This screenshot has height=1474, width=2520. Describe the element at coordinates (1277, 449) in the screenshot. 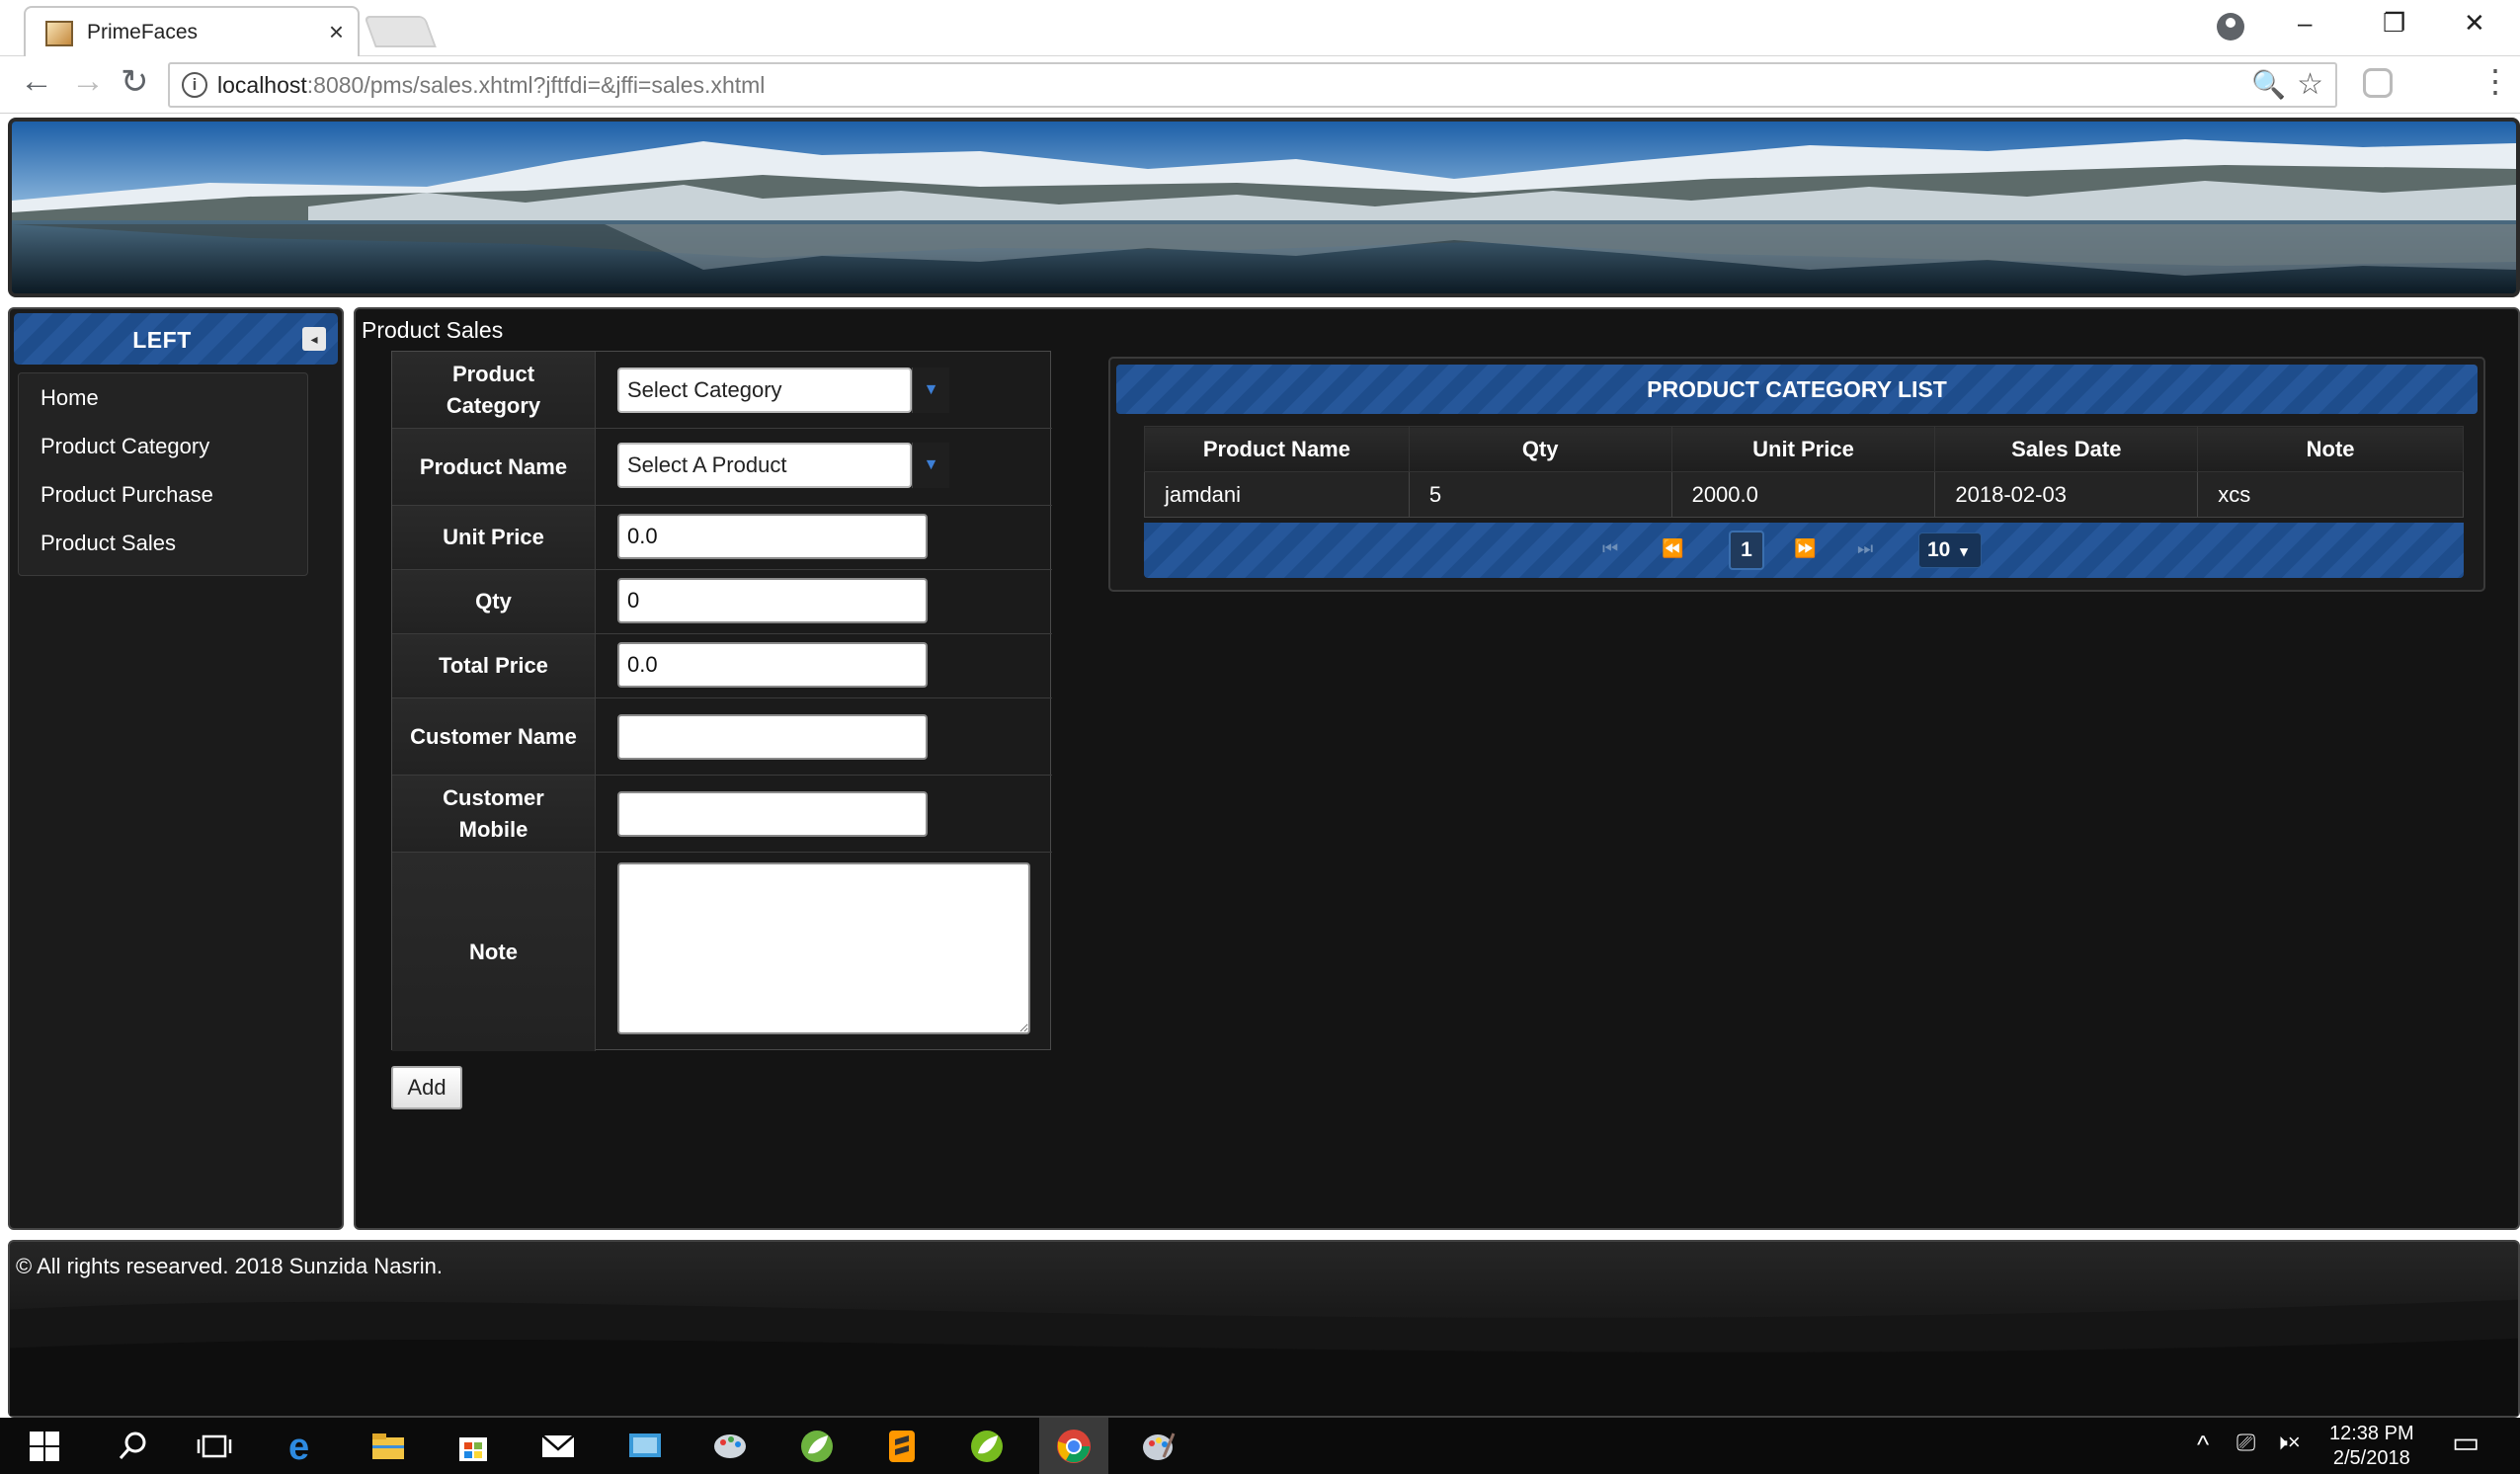

I see `column-header-product-name: Product Name` at that location.